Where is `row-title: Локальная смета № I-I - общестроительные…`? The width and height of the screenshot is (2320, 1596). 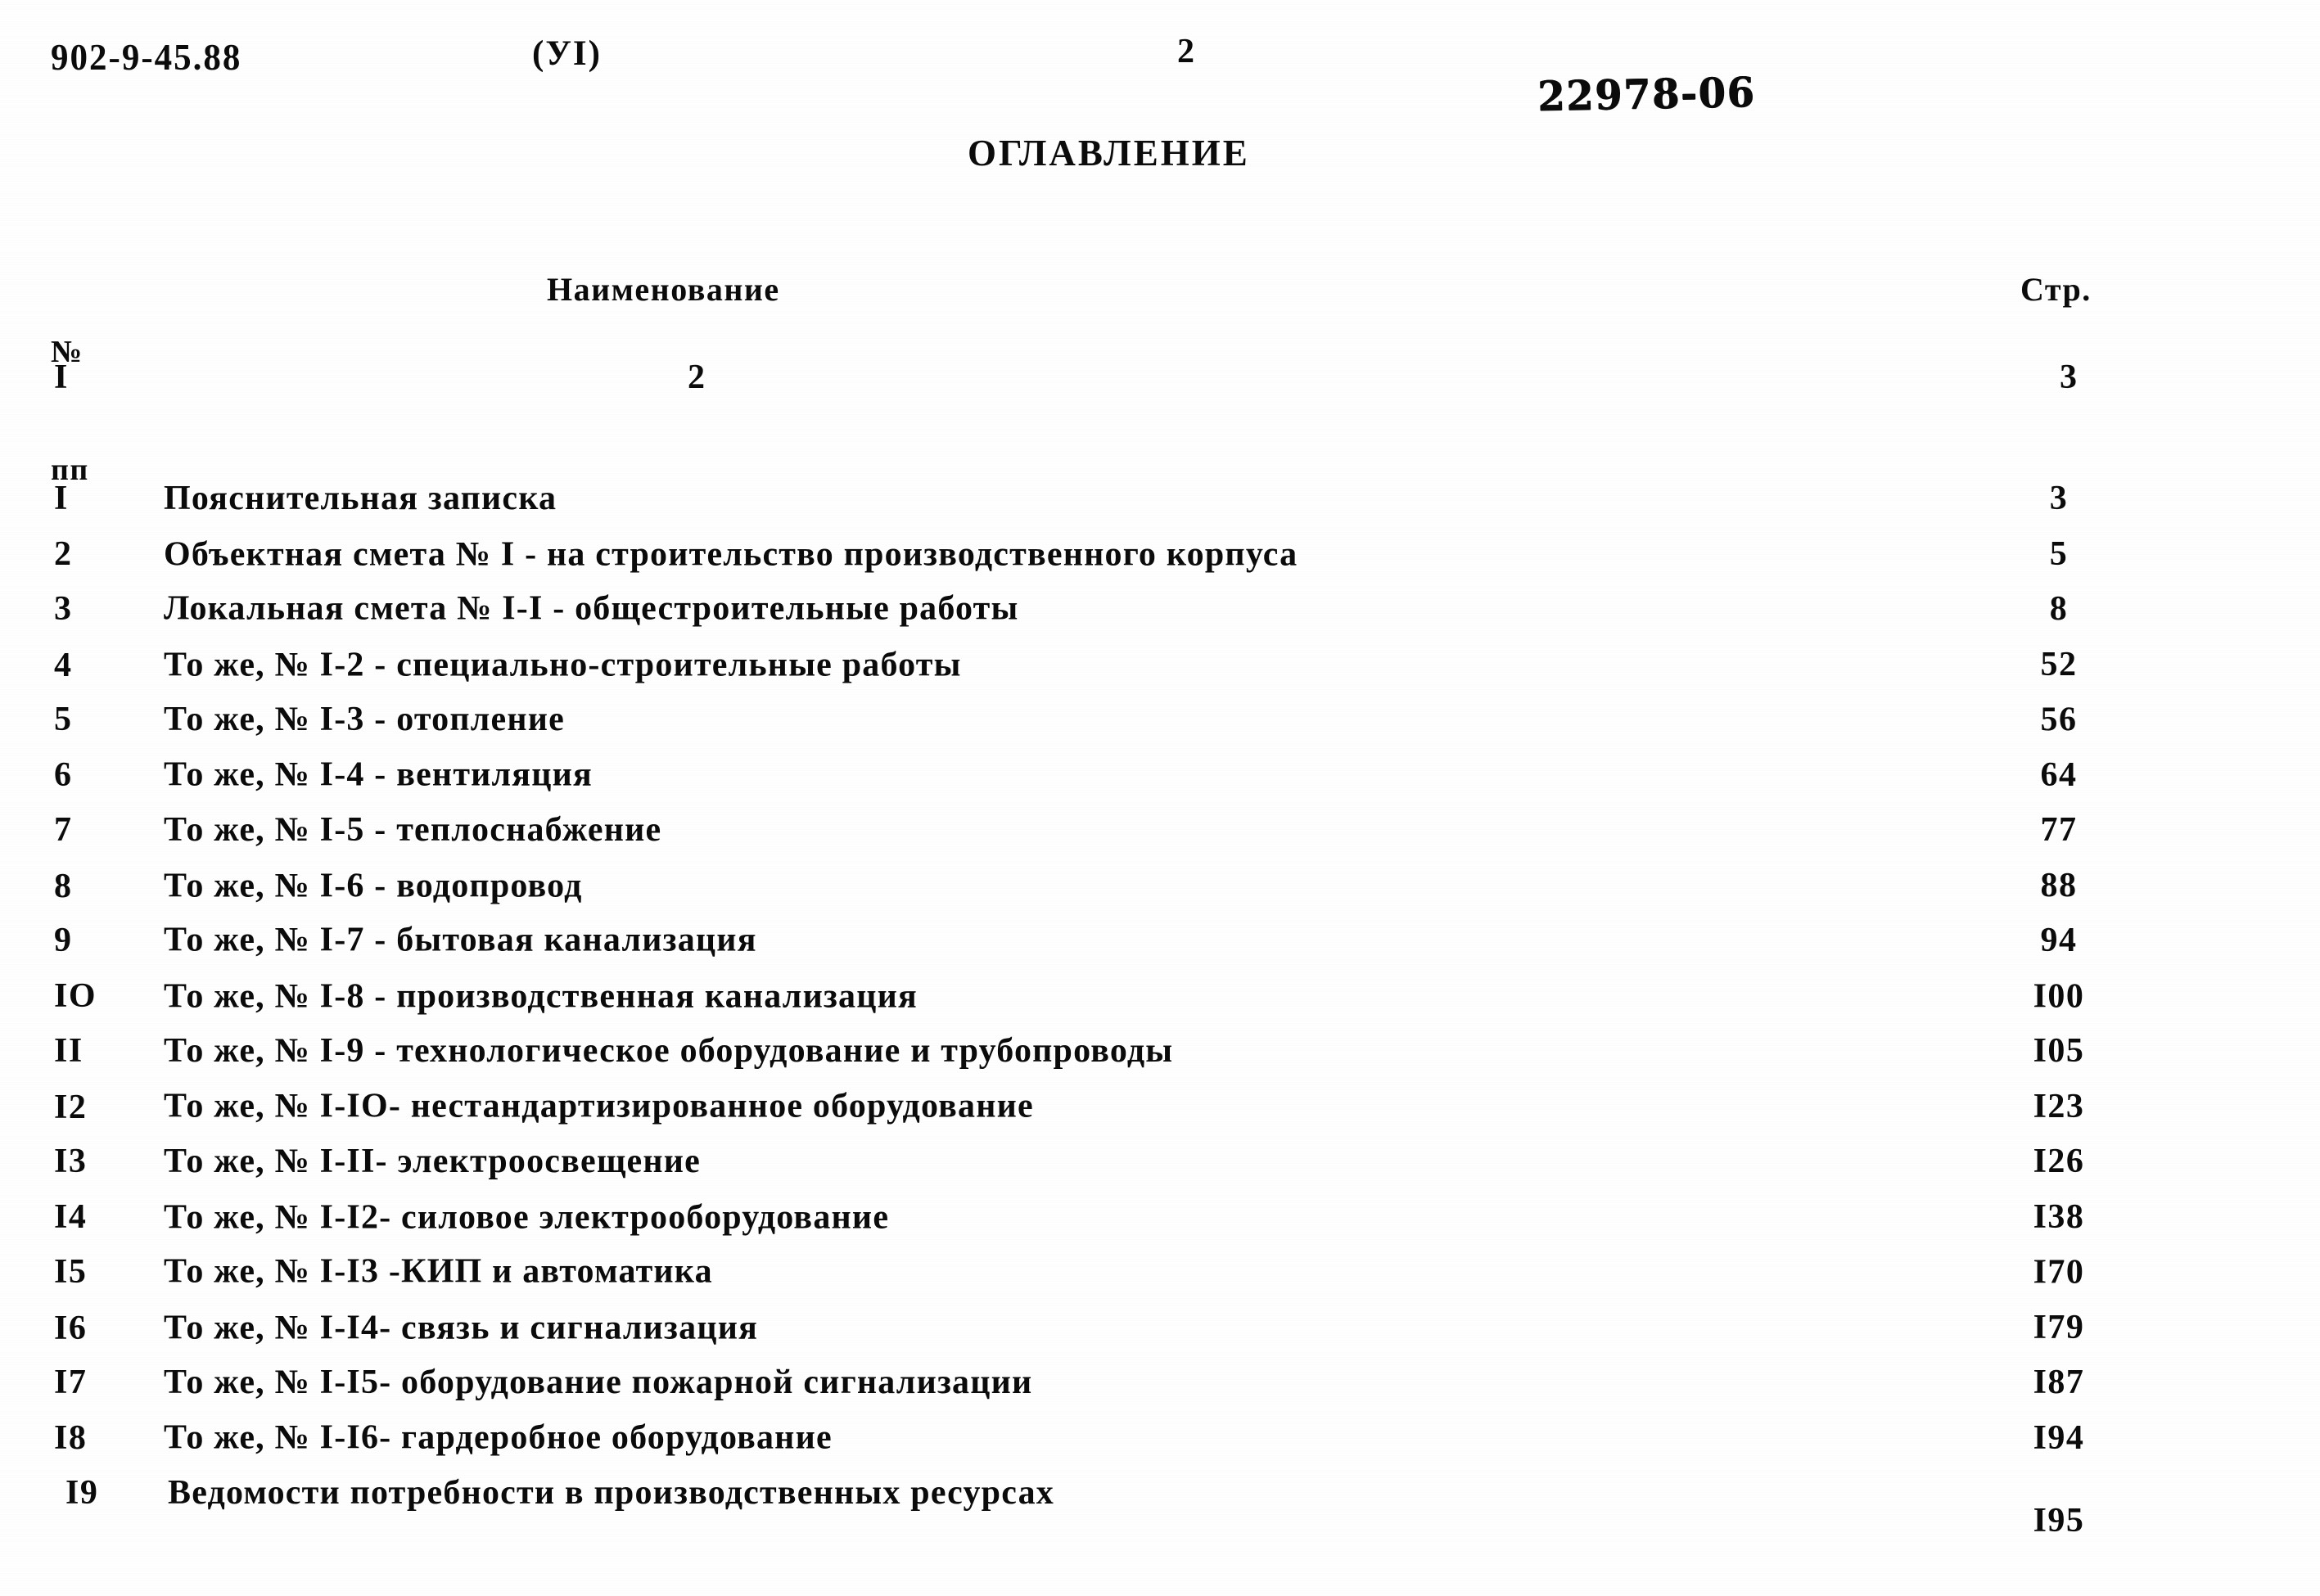
row-title: Локальная смета № I-I - общестроительные… is located at coordinates (591, 608).